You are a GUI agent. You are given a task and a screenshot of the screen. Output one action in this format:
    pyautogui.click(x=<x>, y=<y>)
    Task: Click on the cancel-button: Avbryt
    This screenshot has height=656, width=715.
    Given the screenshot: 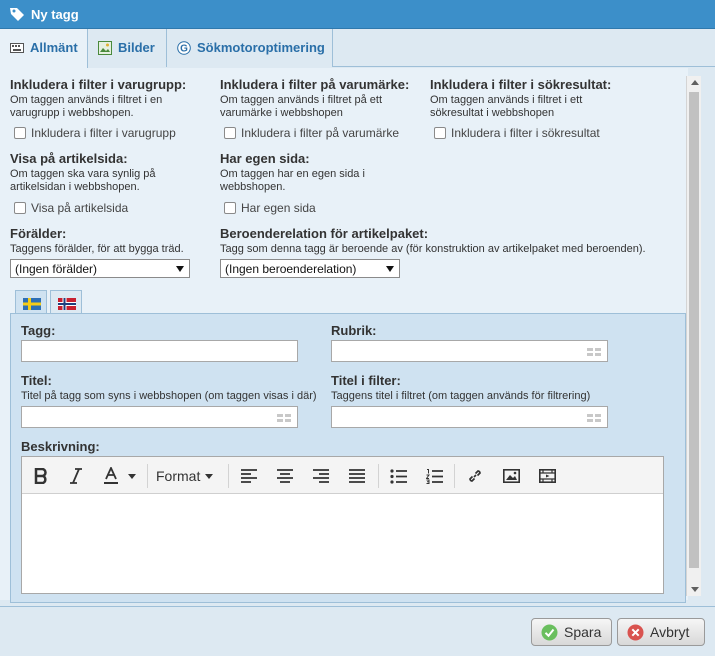 What is the action you would take?
    pyautogui.click(x=661, y=632)
    